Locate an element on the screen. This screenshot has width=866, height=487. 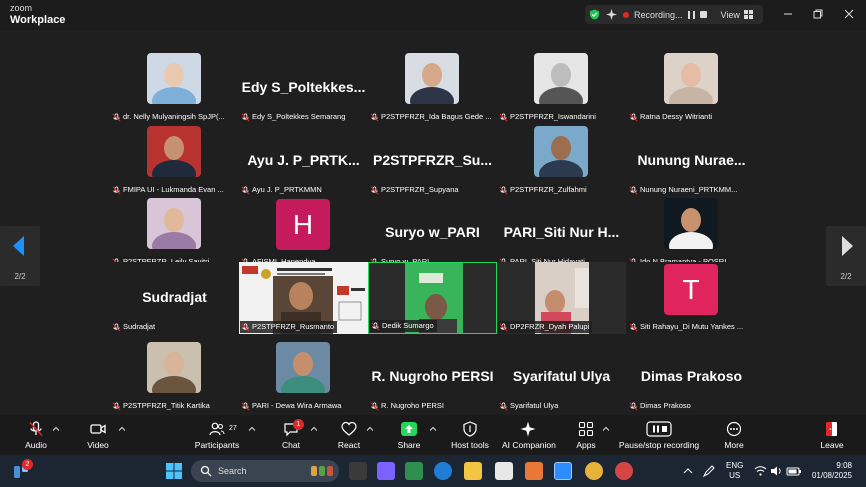
taskbar-search-box: Search is located at coordinates (265, 471).